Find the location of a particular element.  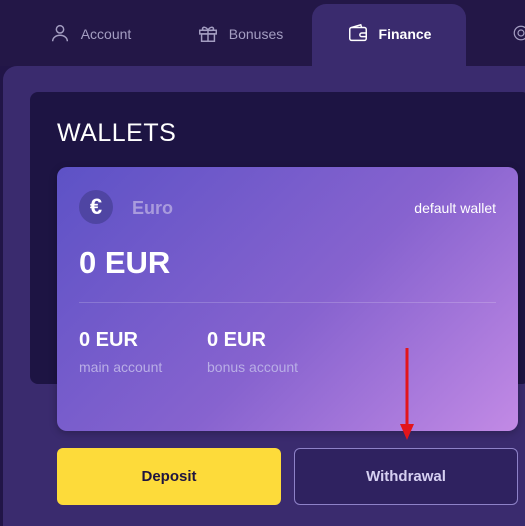

currency-name: Euro is located at coordinates (153, 208).